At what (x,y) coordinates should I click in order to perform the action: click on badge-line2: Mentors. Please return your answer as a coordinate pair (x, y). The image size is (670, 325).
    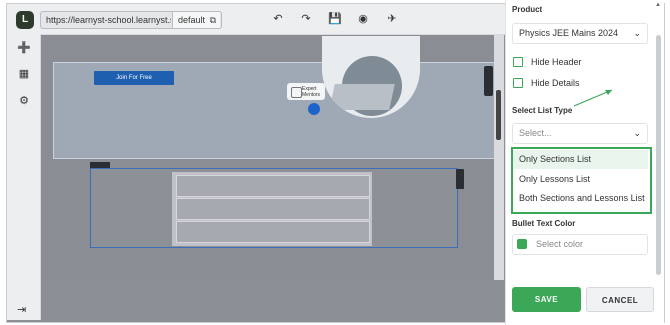
    Looking at the image, I should click on (311, 95).